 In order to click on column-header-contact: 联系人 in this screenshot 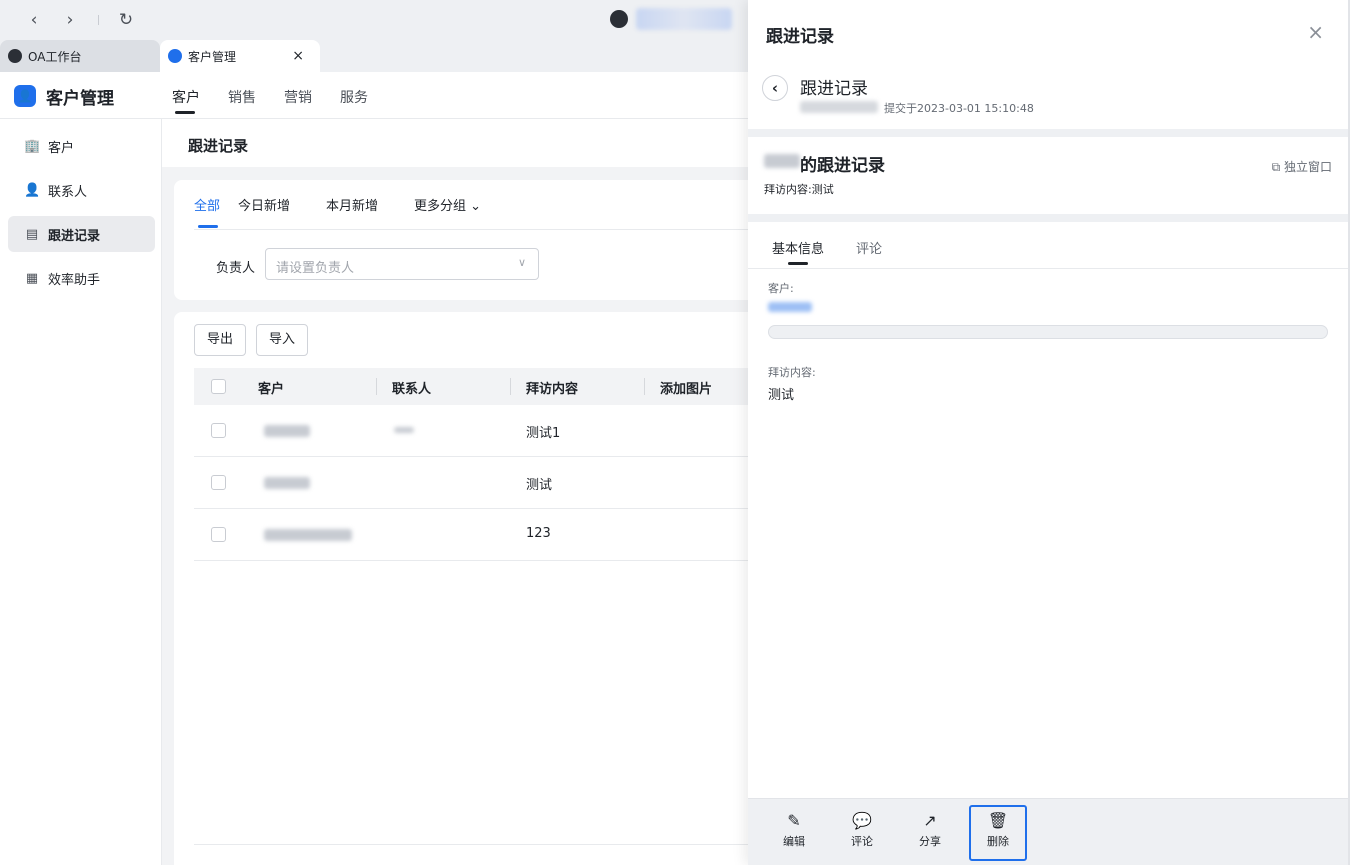, I will do `click(411, 387)`.